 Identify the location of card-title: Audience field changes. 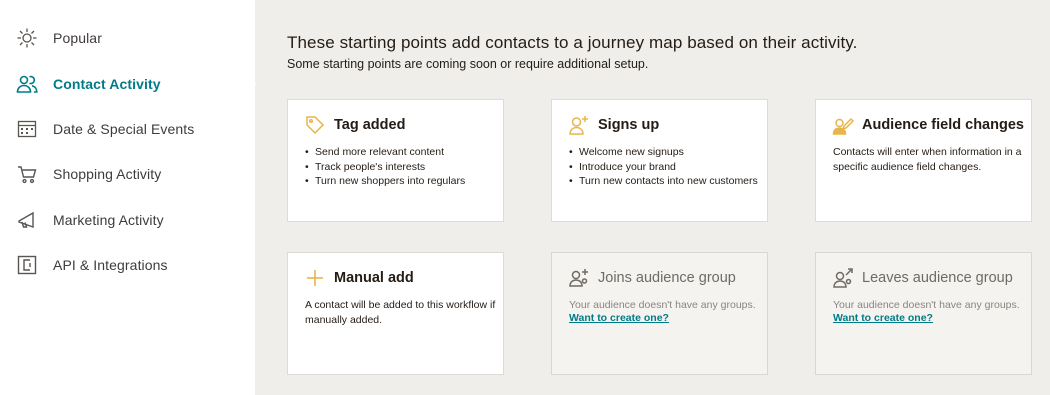
(943, 125).